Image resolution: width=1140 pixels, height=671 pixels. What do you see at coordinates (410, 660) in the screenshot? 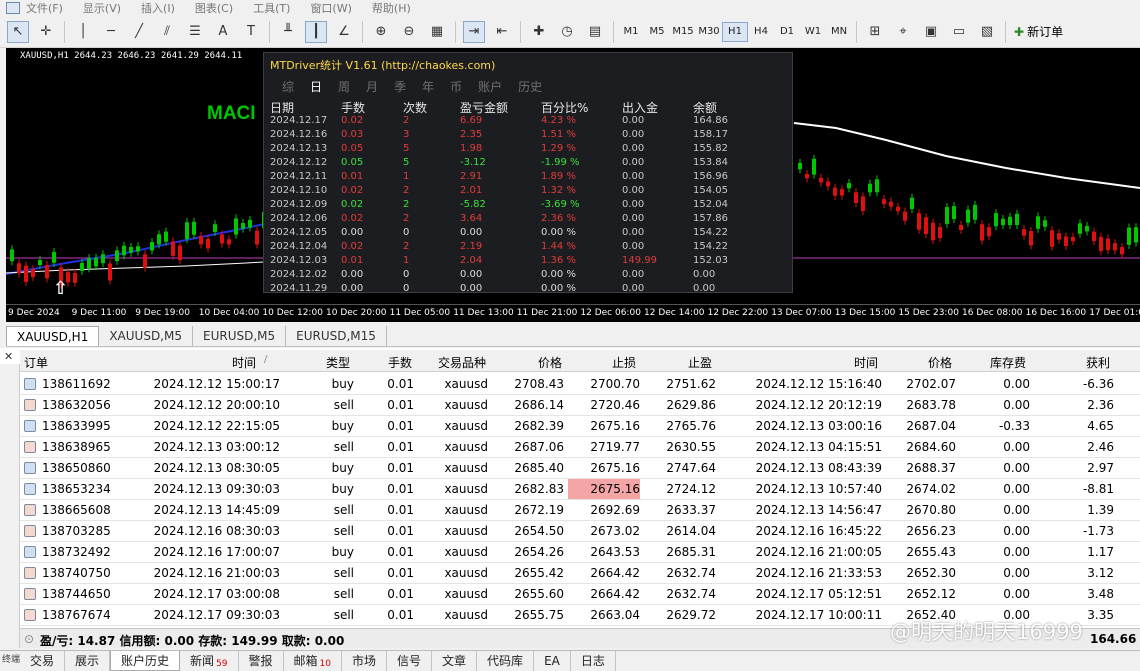
I see `terminal-tab: 信号` at bounding box center [410, 660].